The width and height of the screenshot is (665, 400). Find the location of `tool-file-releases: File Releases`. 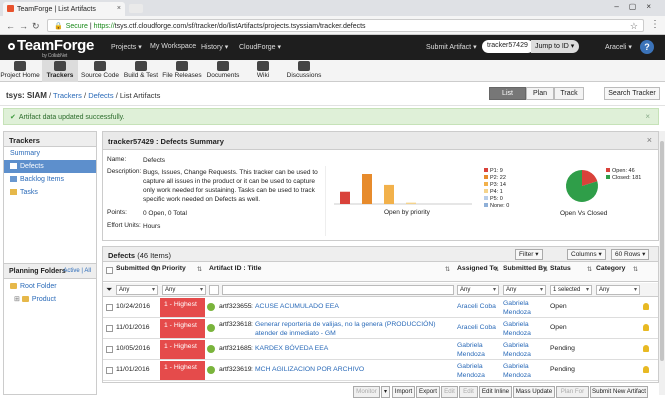

tool-file-releases: File Releases is located at coordinates (182, 71).